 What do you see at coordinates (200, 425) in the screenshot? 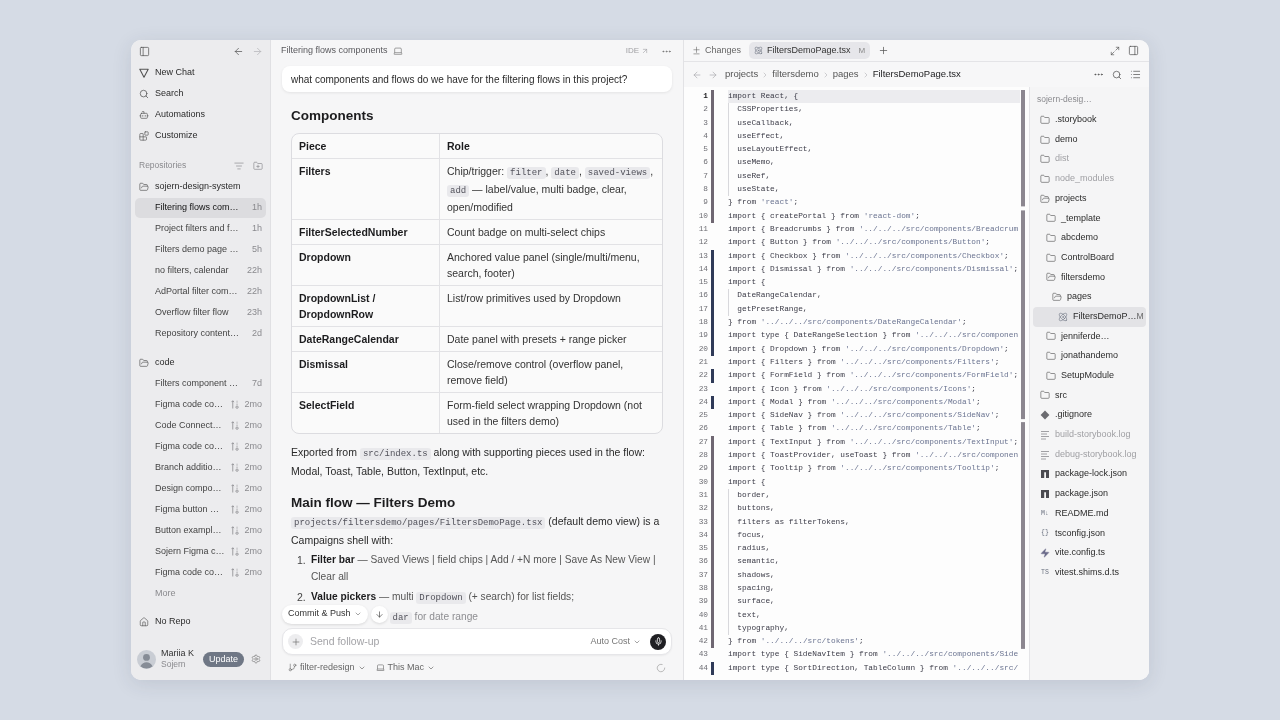
I see `chat-item: Code Connect… 2mo` at bounding box center [200, 425].